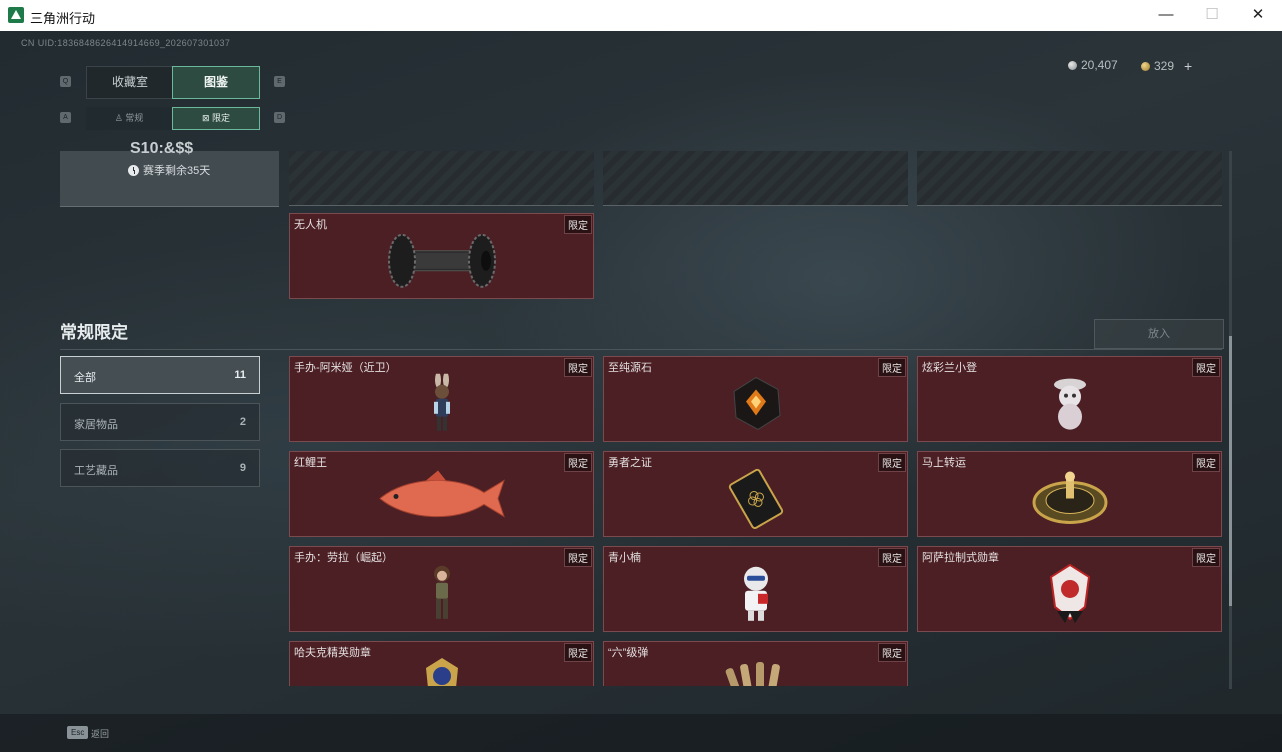 The image size is (1282, 752). Describe the element at coordinates (133, 170) in the screenshot. I see `clock-icon` at that location.